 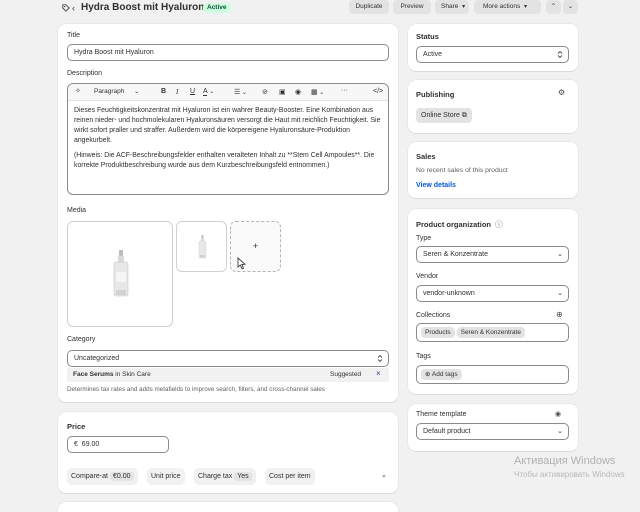 What do you see at coordinates (453, 224) in the screenshot?
I see `organization-title: Product organization` at bounding box center [453, 224].